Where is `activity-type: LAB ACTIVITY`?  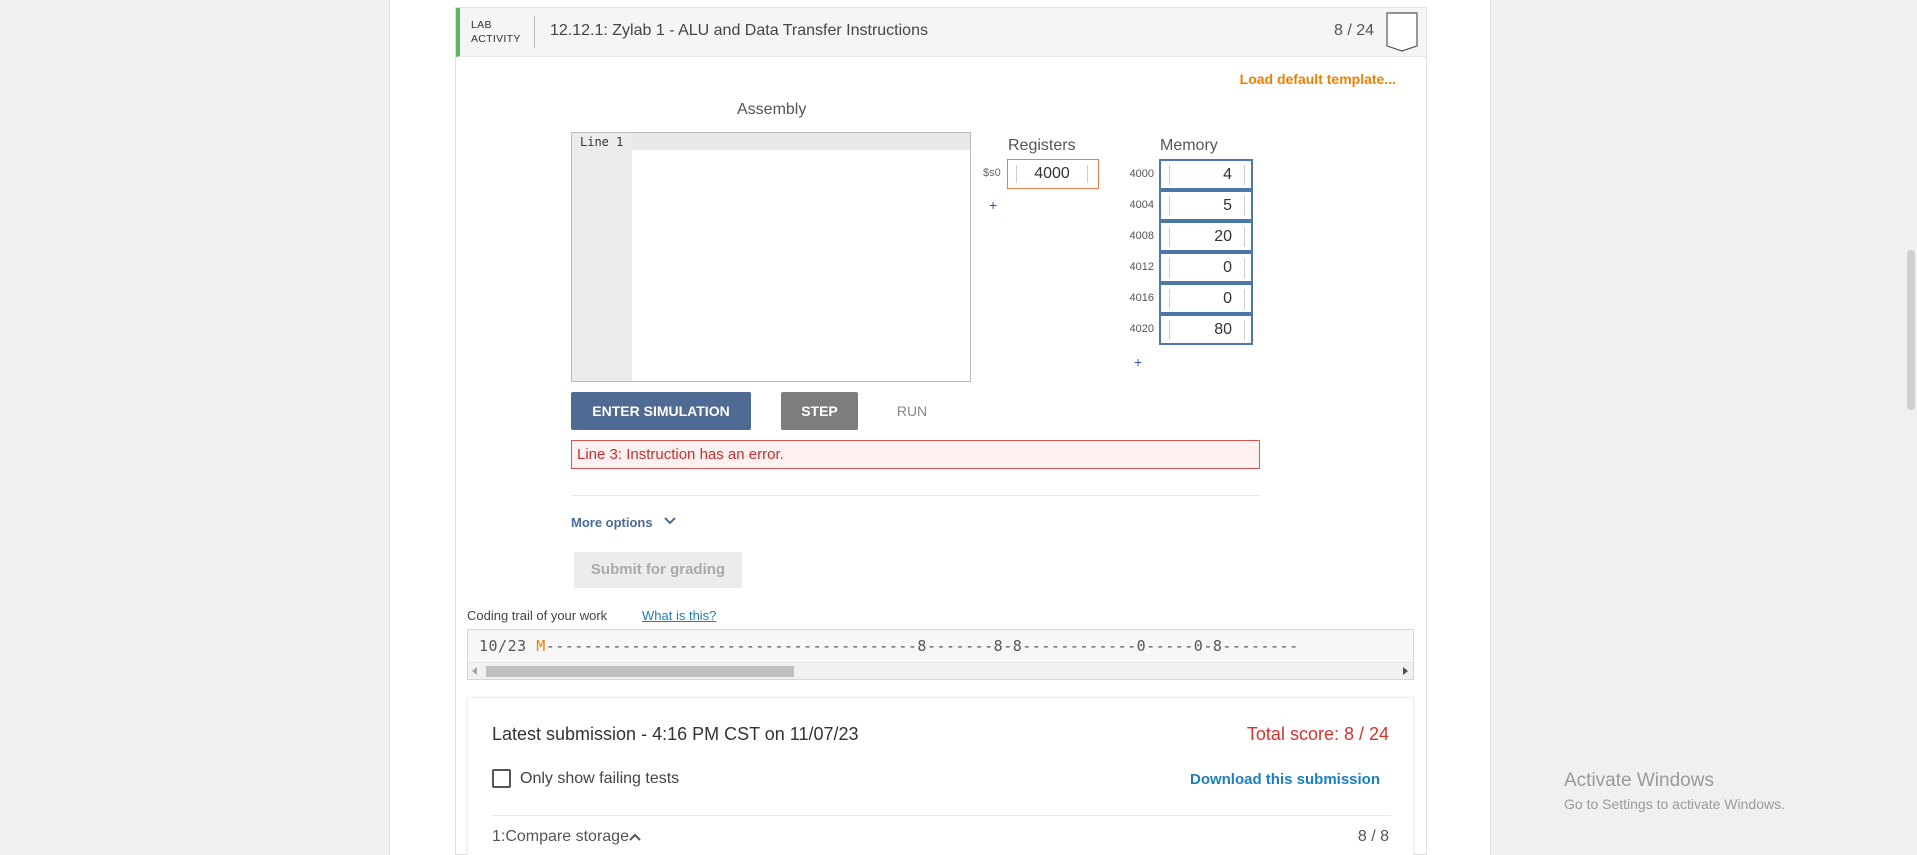
activity-type: LAB ACTIVITY is located at coordinates (496, 32).